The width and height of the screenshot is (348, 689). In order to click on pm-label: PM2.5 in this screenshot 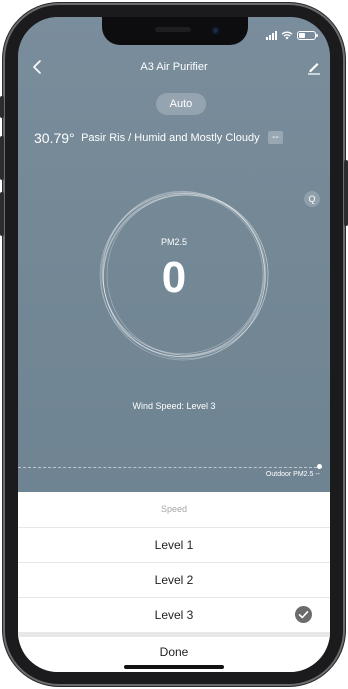, I will do `click(173, 242)`.